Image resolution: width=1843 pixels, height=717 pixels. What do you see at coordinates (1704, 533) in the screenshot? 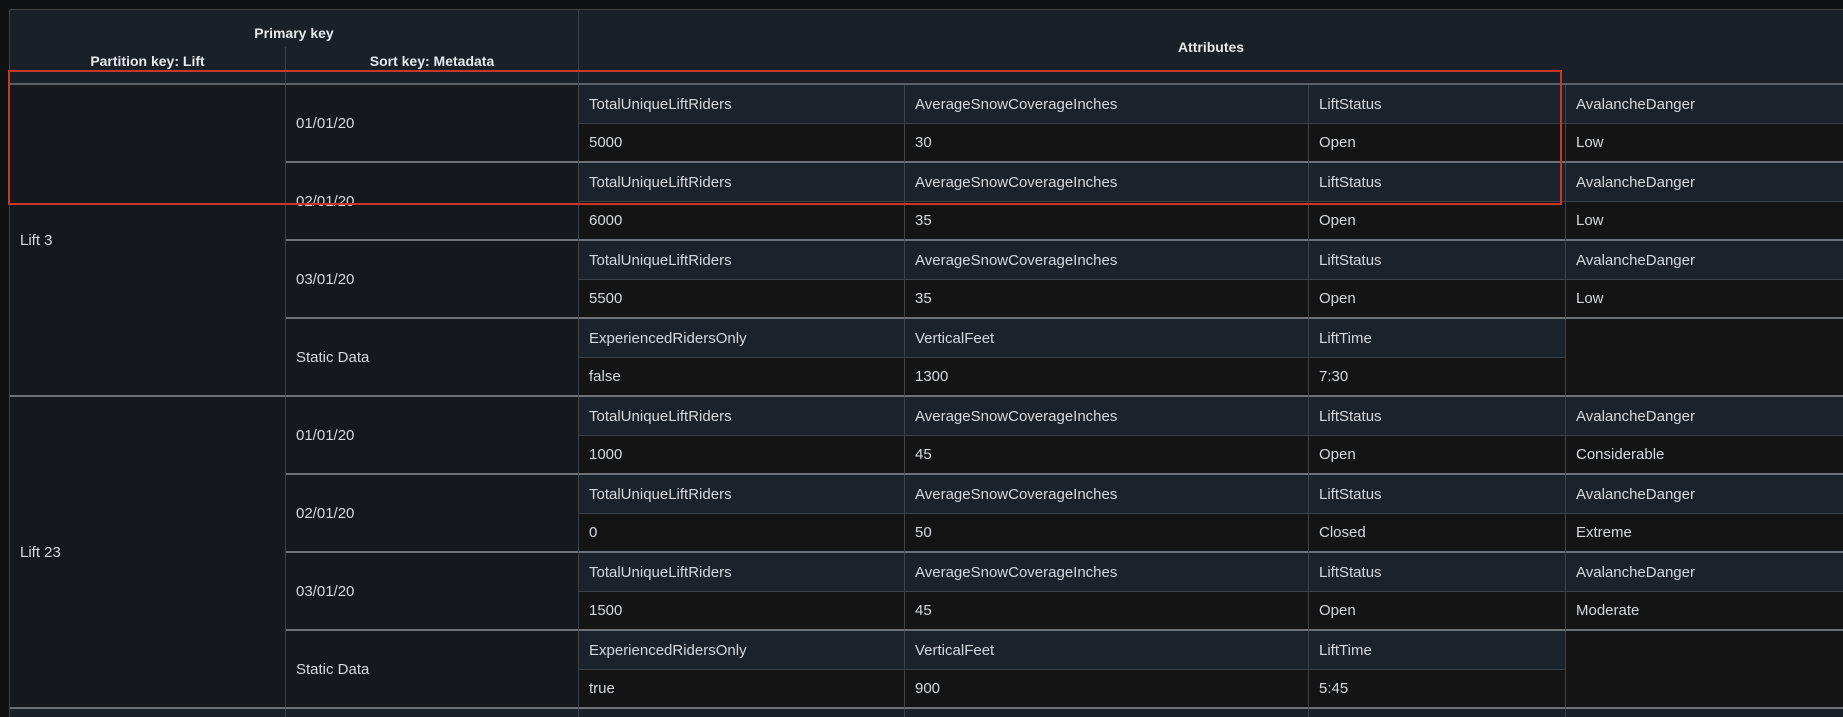
I see `attribute-value-cell: Extreme` at bounding box center [1704, 533].